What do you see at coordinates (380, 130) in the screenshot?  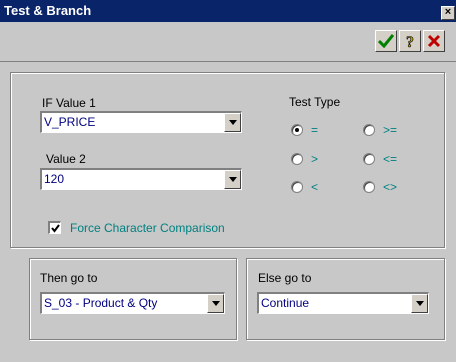 I see `test-type-option-gte: >=` at bounding box center [380, 130].